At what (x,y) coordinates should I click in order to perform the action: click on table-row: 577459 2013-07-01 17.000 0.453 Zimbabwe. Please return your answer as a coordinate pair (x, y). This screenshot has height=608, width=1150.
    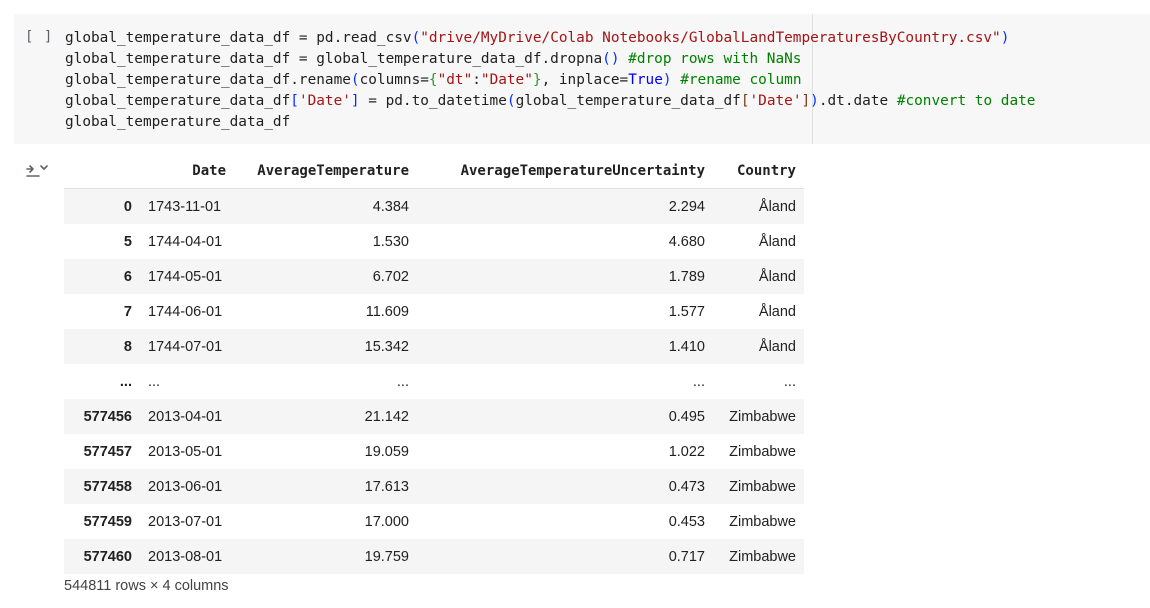
    Looking at the image, I should click on (434, 521).